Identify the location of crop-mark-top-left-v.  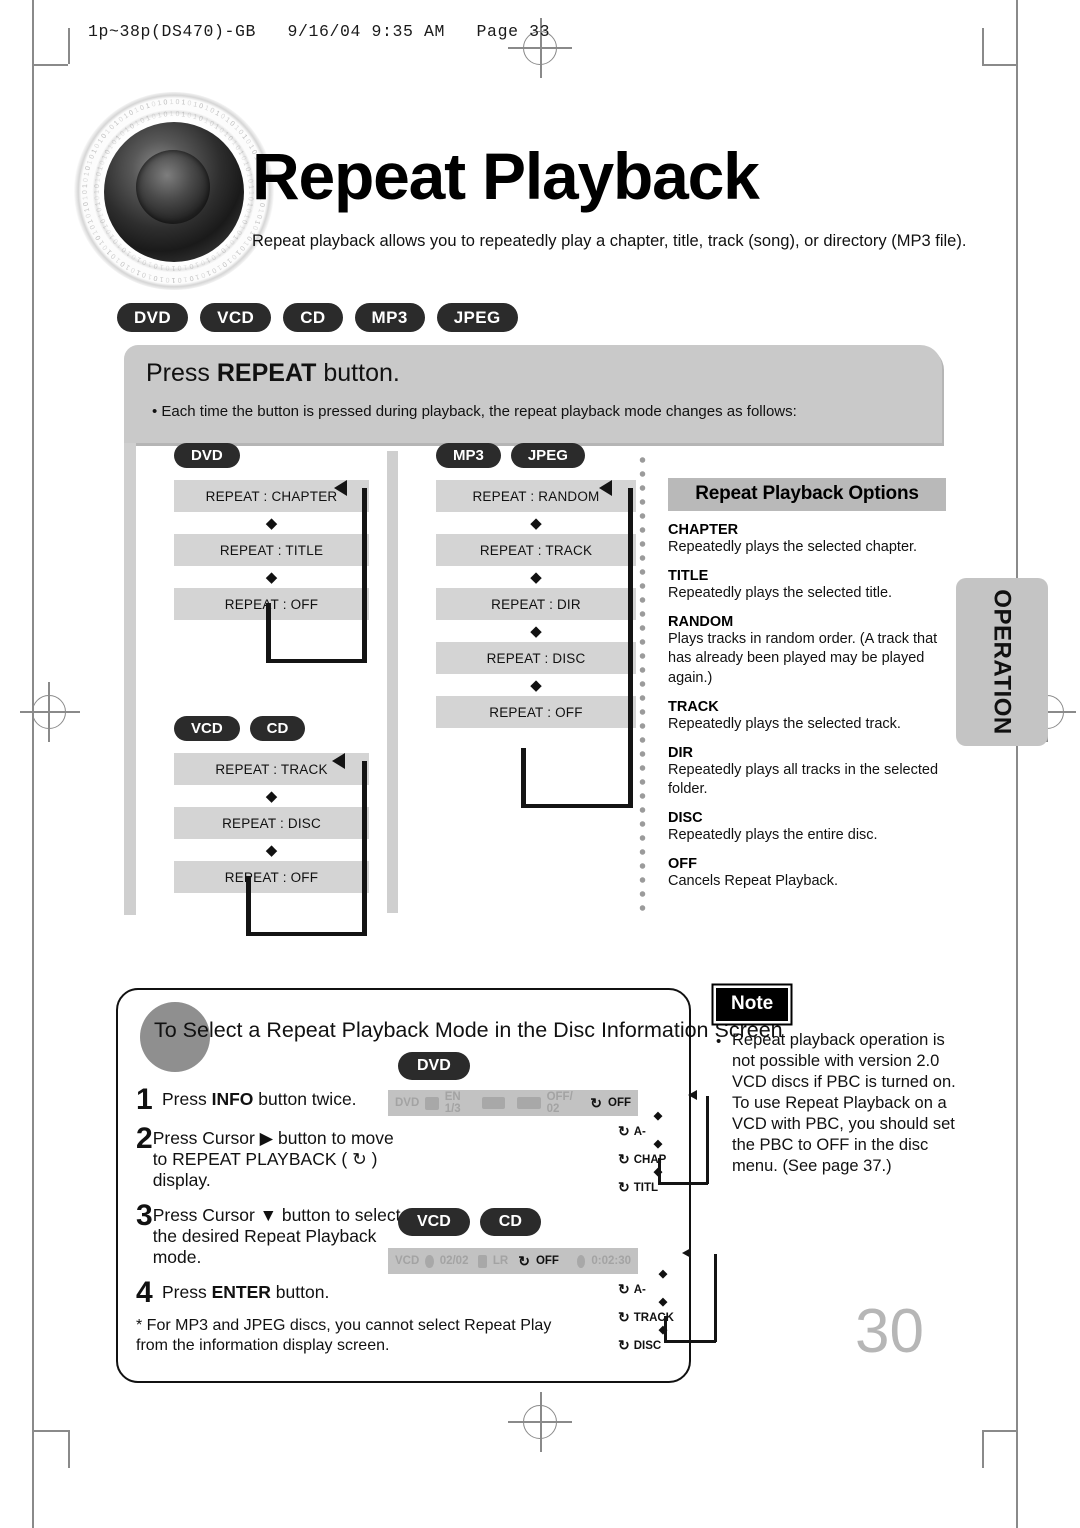
(69, 46).